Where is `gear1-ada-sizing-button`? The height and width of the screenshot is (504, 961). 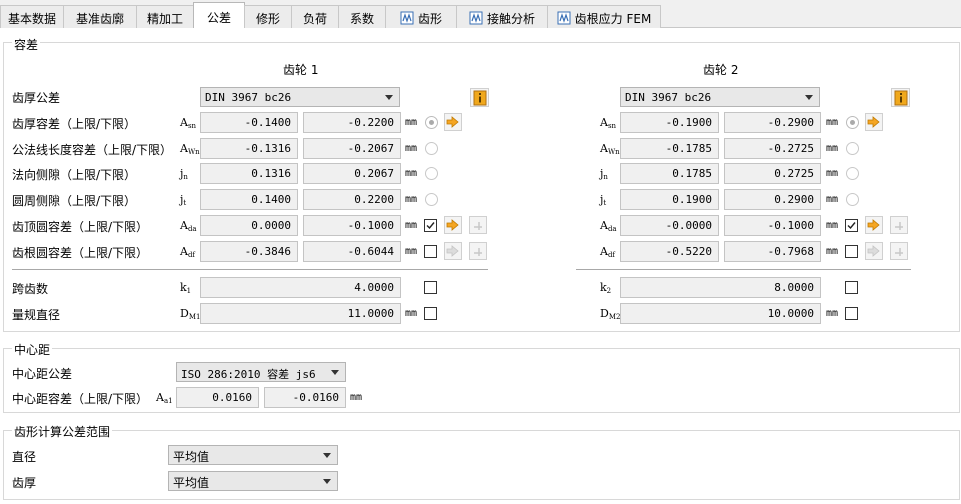
gear1-ada-sizing-button is located at coordinates (478, 225).